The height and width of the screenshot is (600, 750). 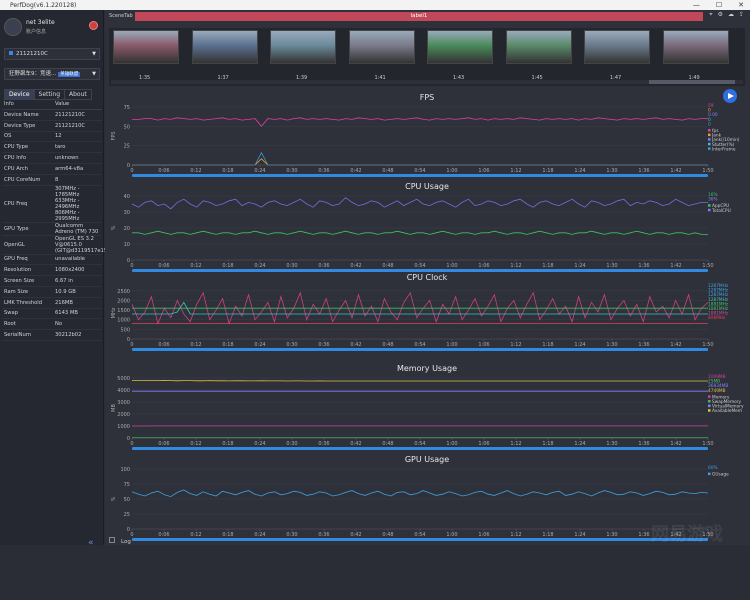 What do you see at coordinates (78, 281) in the screenshot?
I see `info-value: 6.67 in` at bounding box center [78, 281].